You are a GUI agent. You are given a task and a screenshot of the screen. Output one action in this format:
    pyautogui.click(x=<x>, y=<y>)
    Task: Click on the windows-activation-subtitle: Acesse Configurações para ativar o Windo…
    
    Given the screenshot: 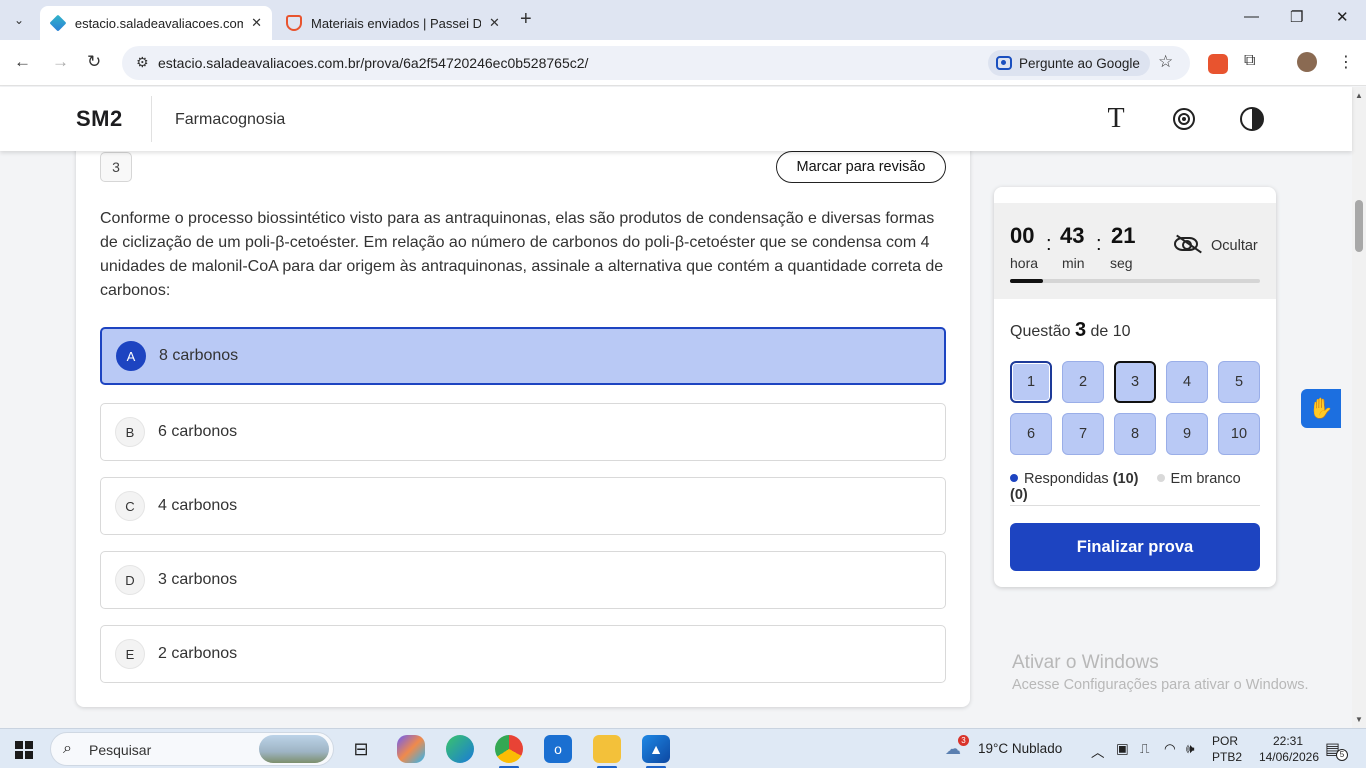 What is the action you would take?
    pyautogui.click(x=1160, y=685)
    